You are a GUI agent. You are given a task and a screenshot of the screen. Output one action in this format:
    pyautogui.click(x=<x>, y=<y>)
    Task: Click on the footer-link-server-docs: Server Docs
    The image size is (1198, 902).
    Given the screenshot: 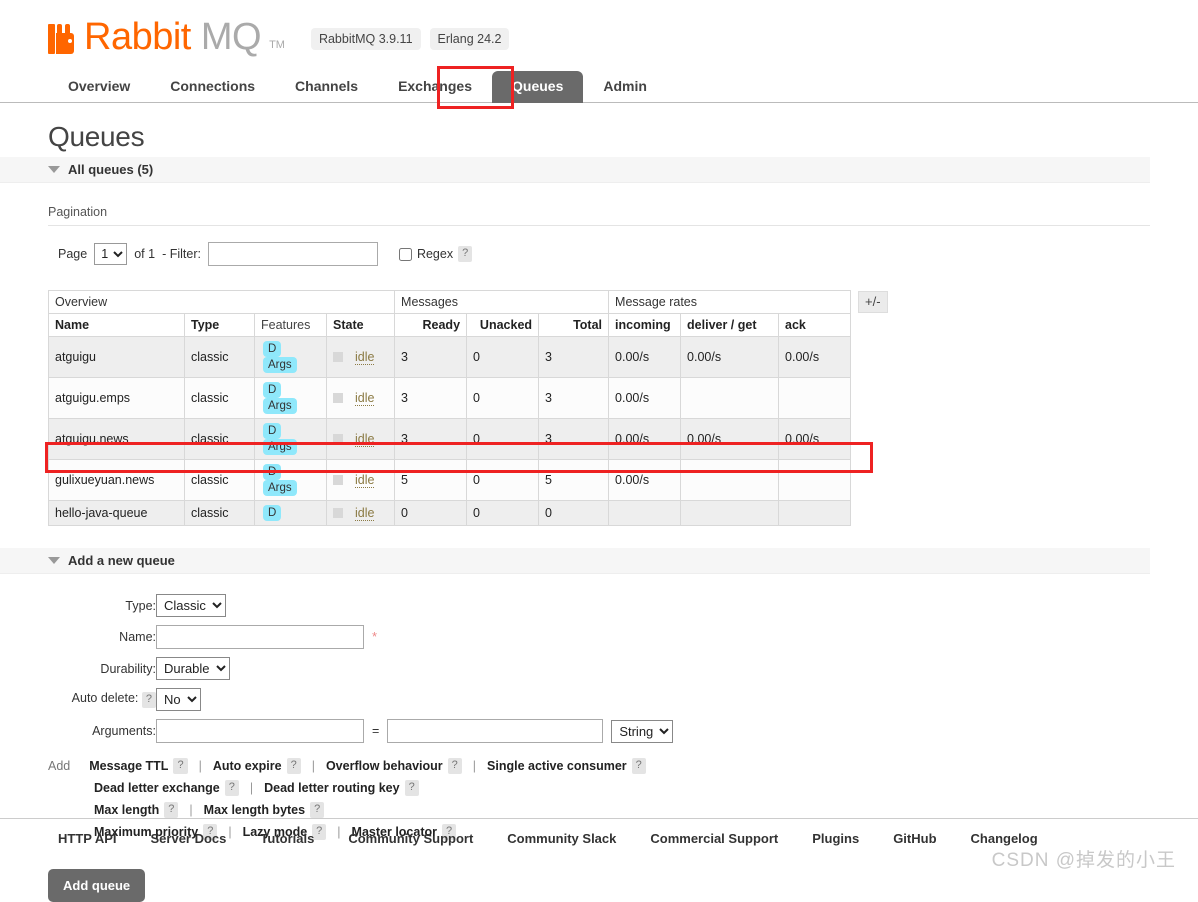 What is the action you would take?
    pyautogui.click(x=189, y=838)
    